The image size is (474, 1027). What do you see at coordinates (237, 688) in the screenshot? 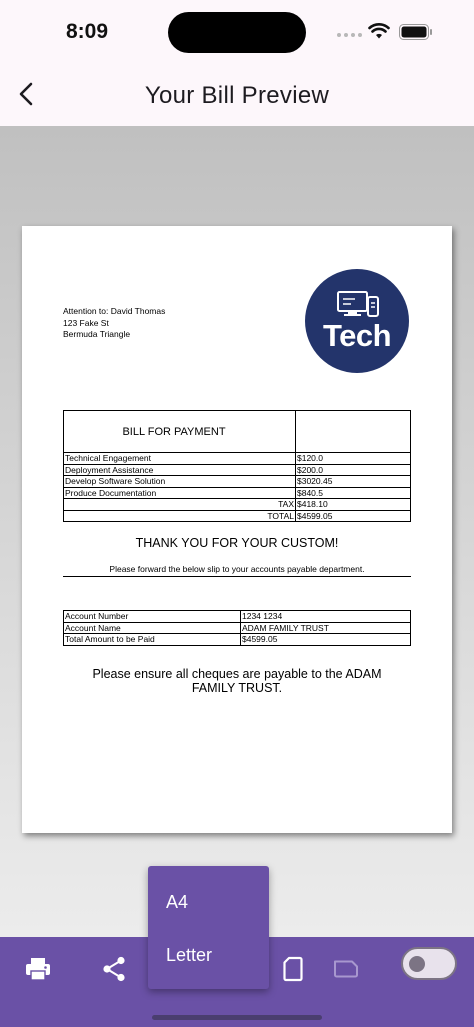
I see `cheque-note-line: FAMILY TRUST.` at bounding box center [237, 688].